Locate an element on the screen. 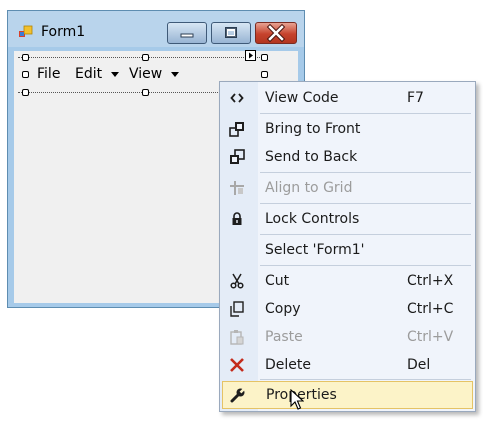  menu-item-select-form1: Select 'Form1' is located at coordinates (347, 250).